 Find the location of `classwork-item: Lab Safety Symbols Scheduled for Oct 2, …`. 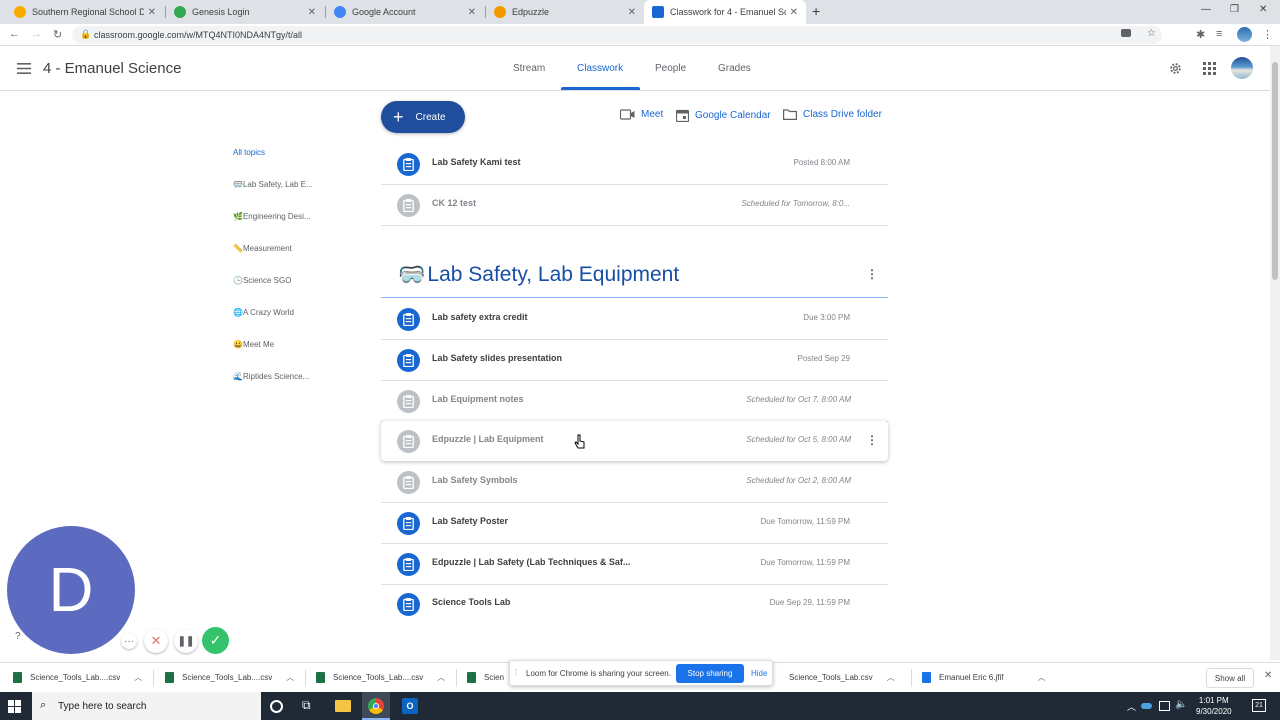

classwork-item: Lab Safety Symbols Scheduled for Oct 2, … is located at coordinates (634, 482).